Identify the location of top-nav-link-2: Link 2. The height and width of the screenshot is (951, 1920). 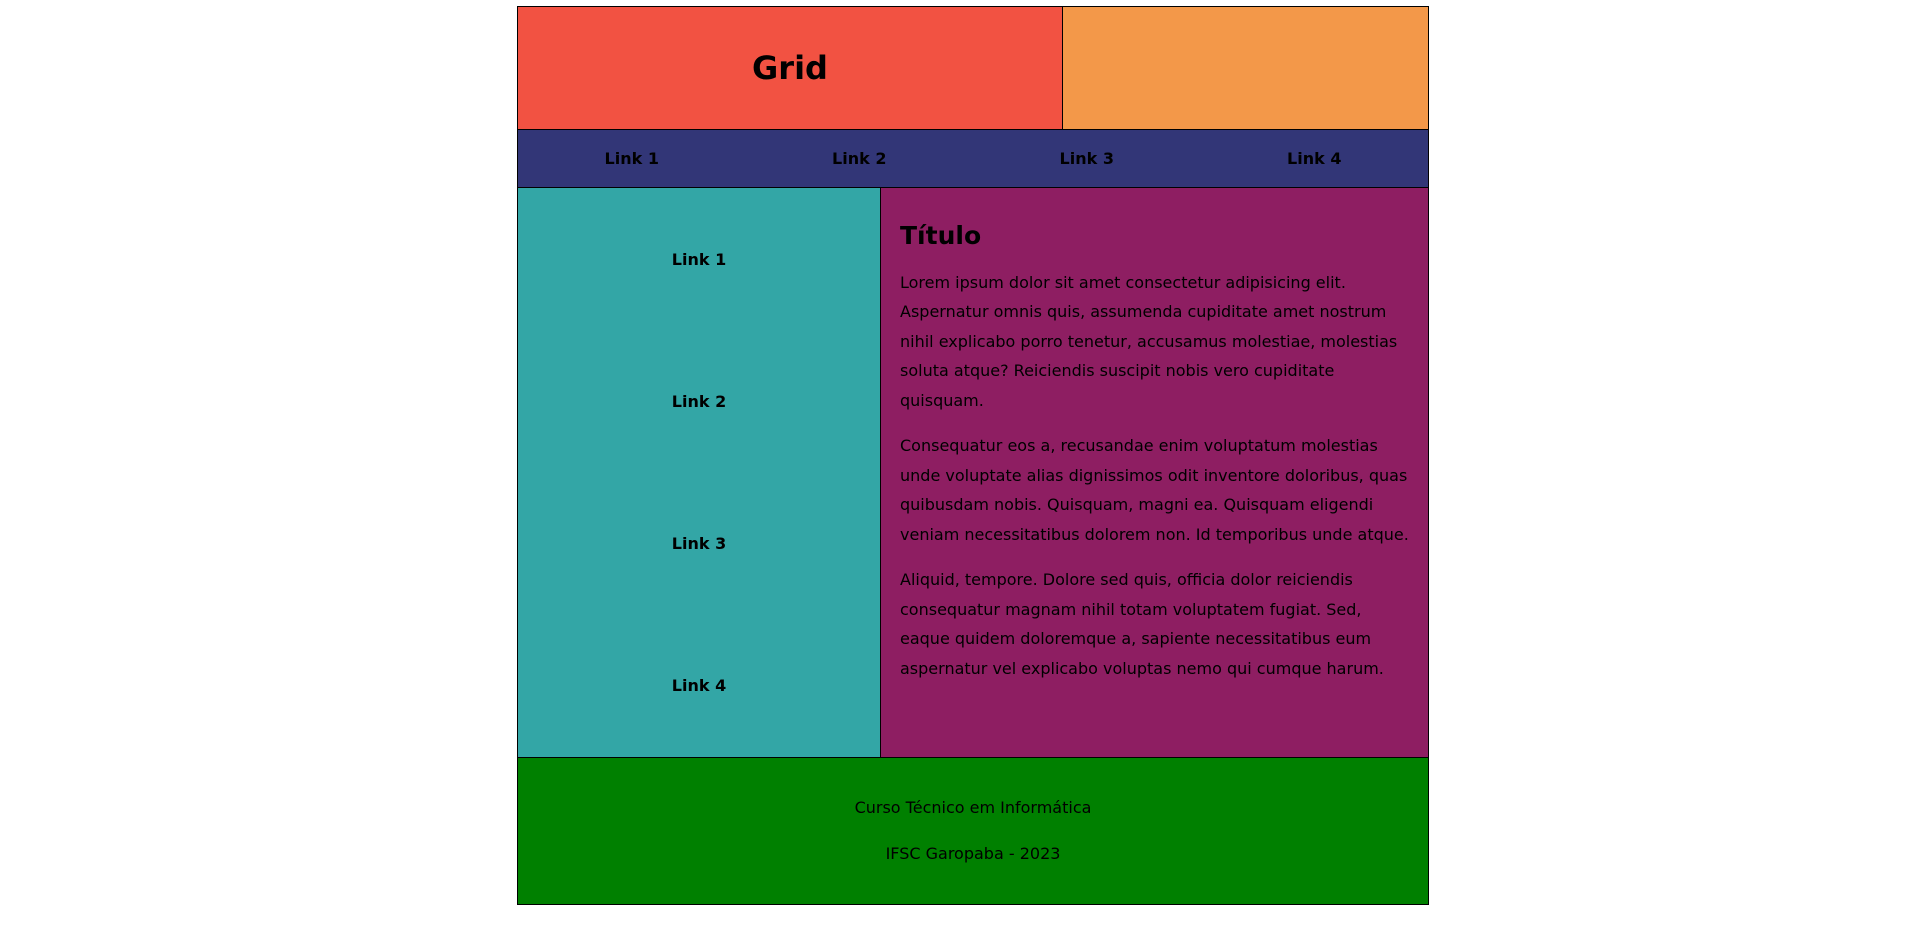
(859, 158).